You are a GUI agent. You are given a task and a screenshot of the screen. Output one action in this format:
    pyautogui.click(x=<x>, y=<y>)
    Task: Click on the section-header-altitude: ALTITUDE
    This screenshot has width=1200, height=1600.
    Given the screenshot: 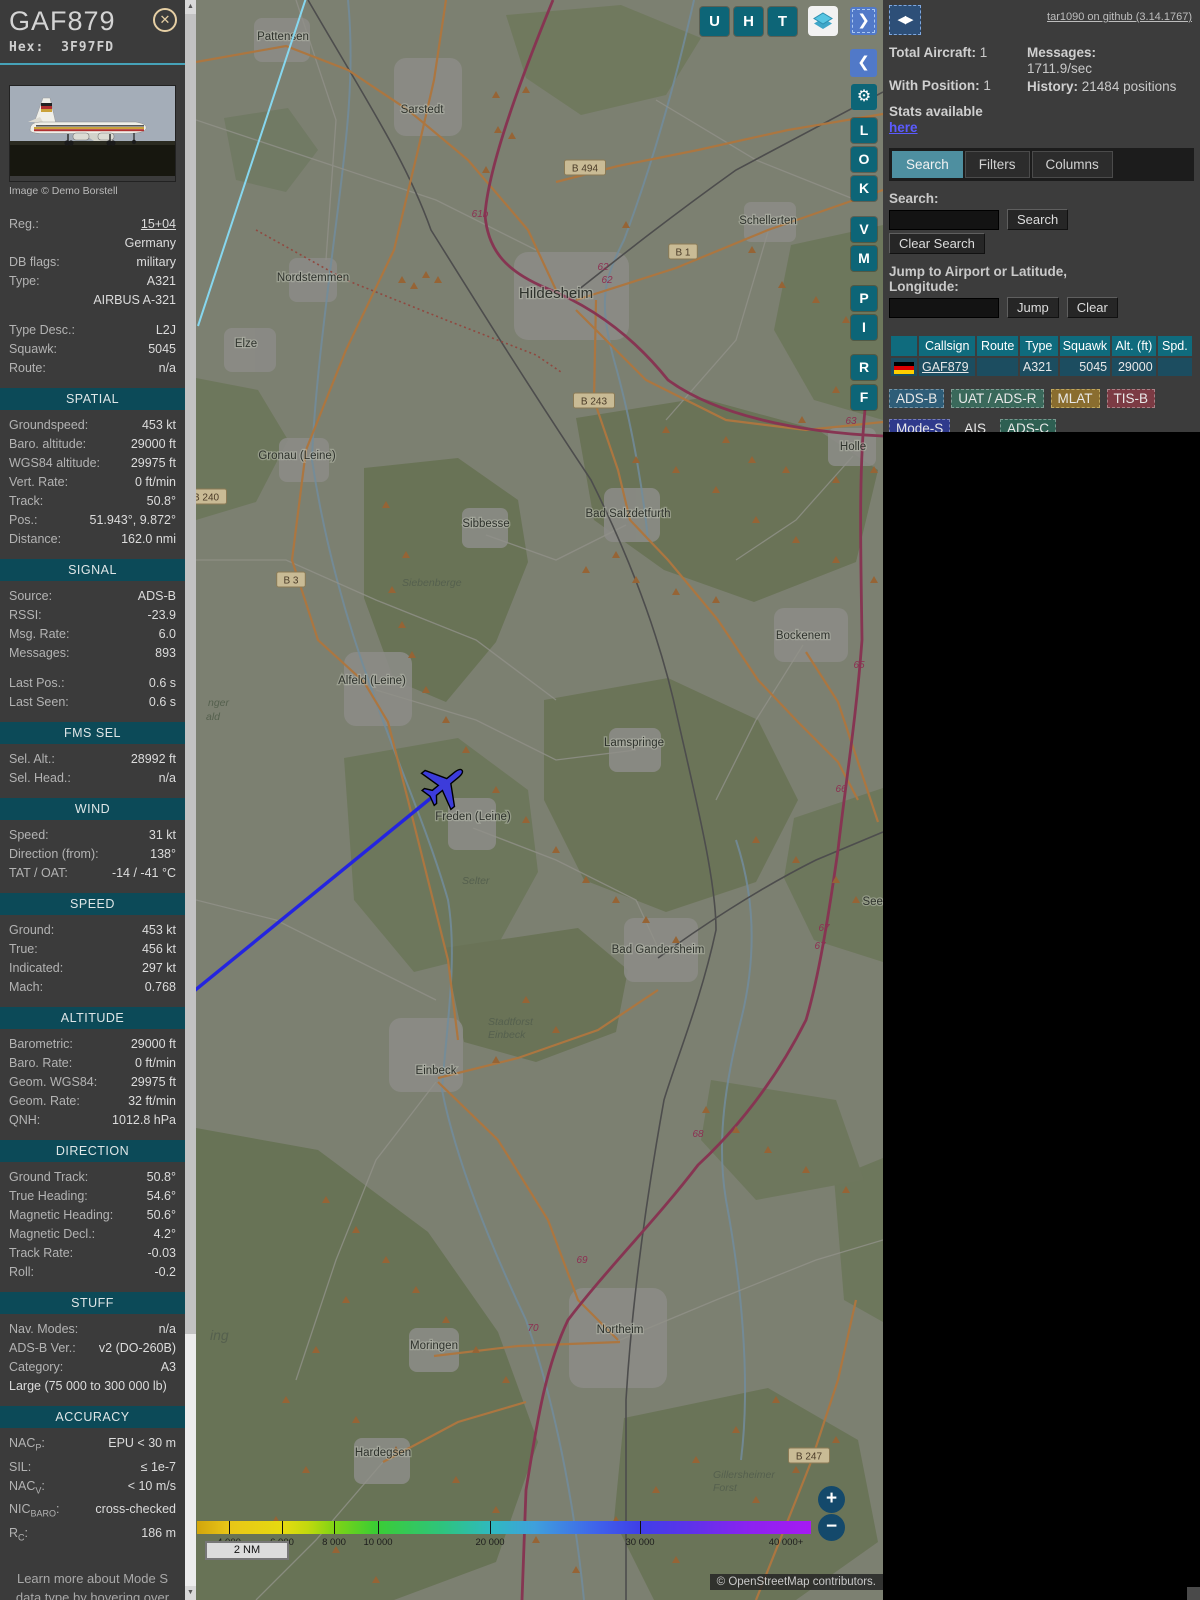 What is the action you would take?
    pyautogui.click(x=92, y=1018)
    